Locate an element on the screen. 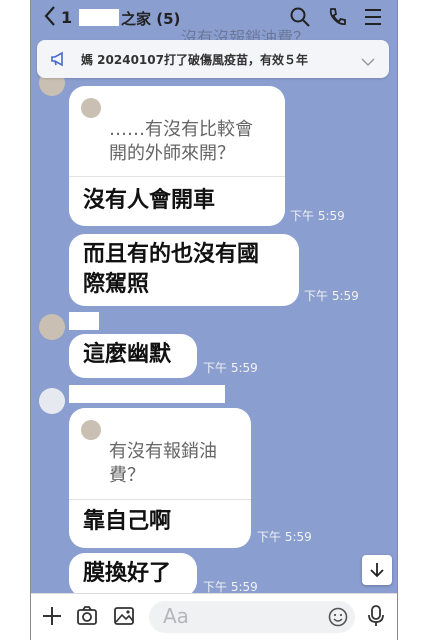 This screenshot has height=640, width=427. message-text: 沒有人會開車 is located at coordinates (149, 200).